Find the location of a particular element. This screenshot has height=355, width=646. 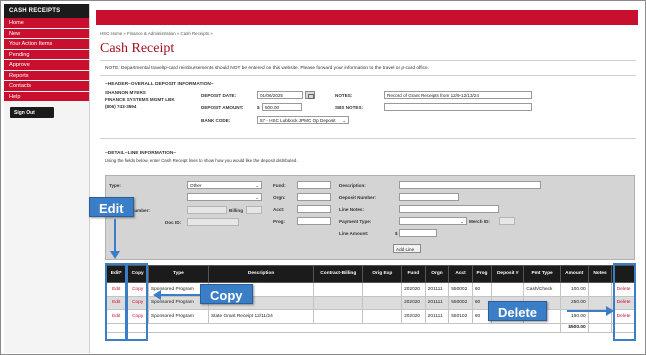

deposit-amount-field: 500.00 is located at coordinates (282, 107).